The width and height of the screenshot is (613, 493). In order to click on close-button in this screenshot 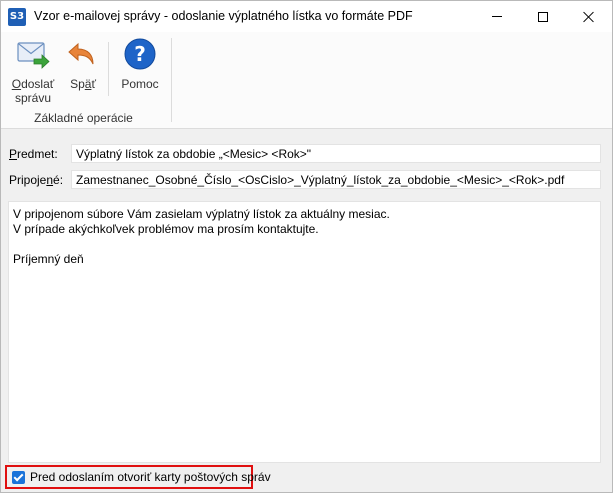, I will do `click(589, 16)`.